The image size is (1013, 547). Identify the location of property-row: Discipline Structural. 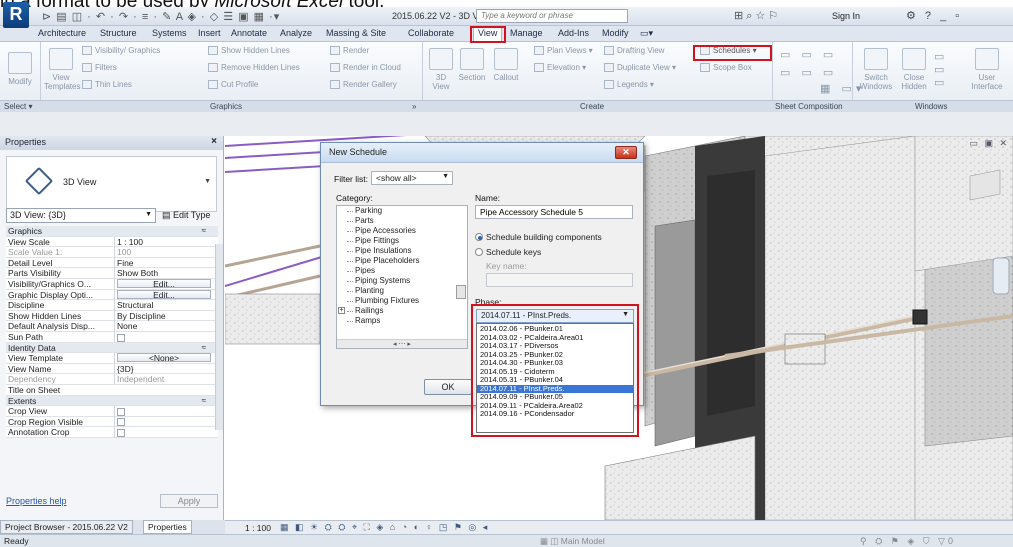
(112, 305).